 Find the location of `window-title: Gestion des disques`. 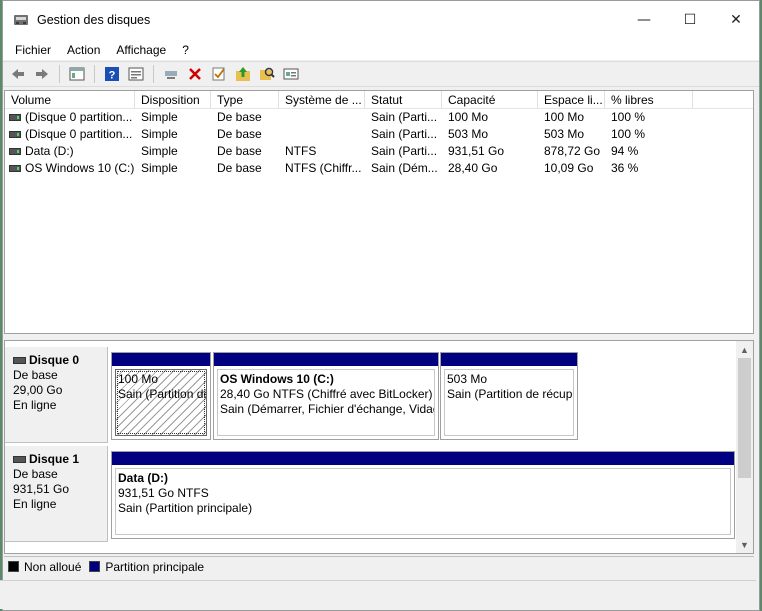

window-title: Gestion des disques is located at coordinates (94, 20).